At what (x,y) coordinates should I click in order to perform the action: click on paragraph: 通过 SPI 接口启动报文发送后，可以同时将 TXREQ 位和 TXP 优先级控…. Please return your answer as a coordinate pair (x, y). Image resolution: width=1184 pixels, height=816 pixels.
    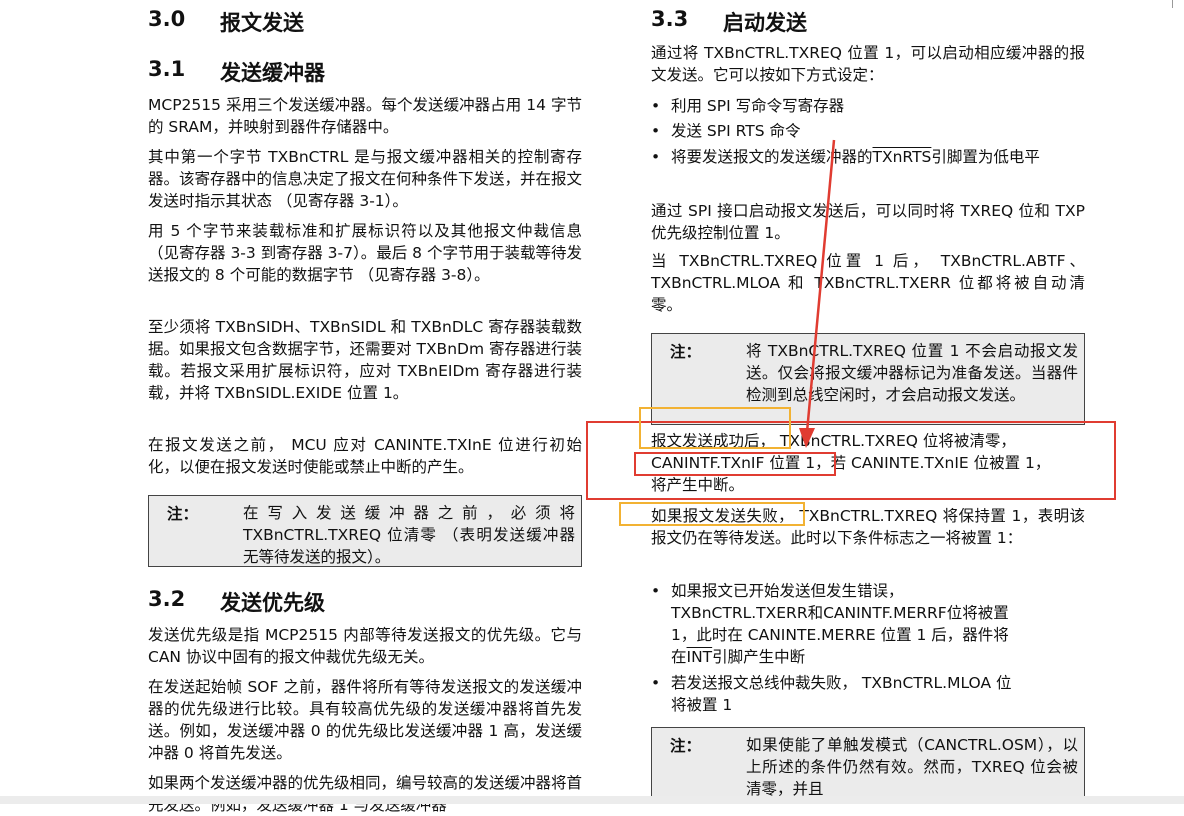
    Looking at the image, I should click on (868, 222).